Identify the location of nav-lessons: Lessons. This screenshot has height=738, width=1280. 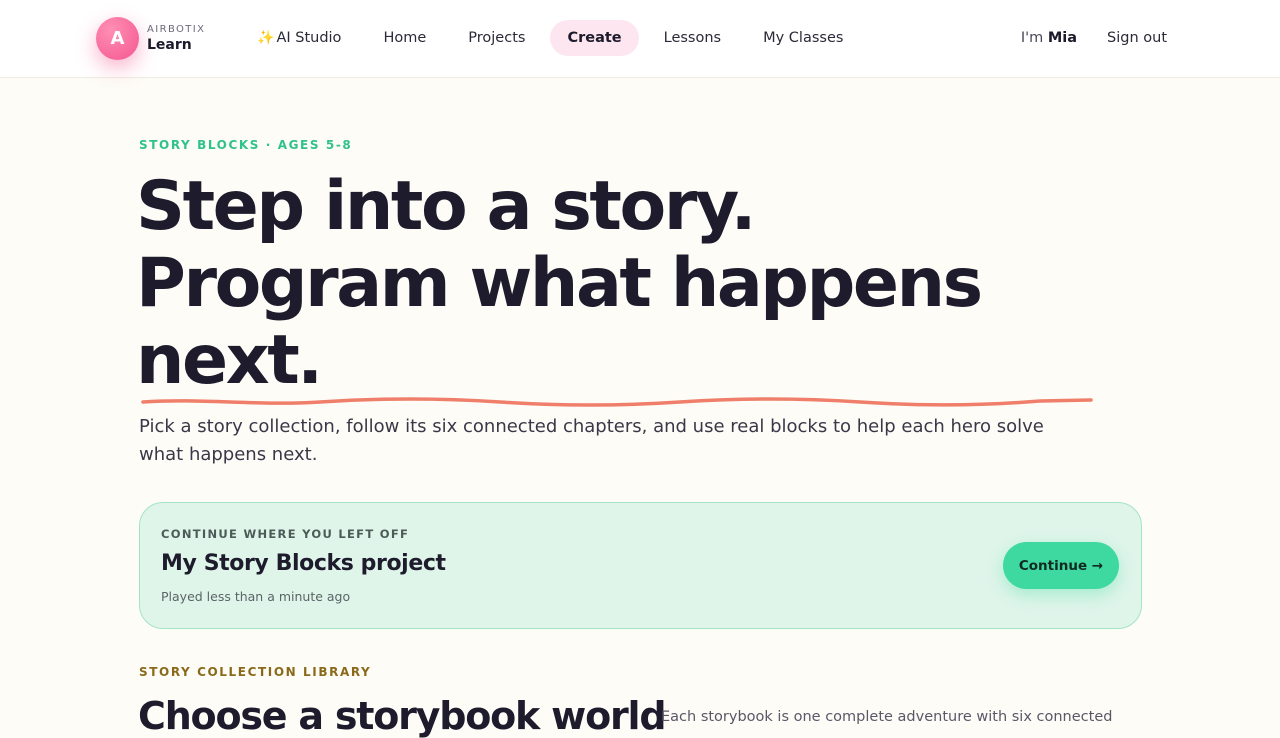
(692, 38).